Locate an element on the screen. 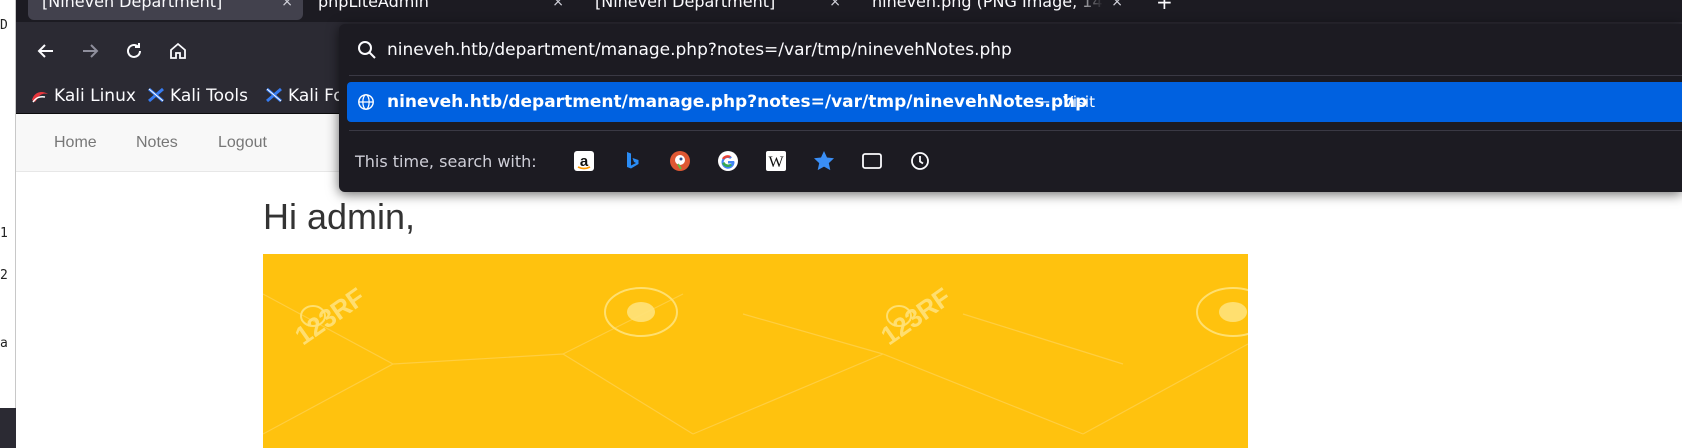  bing-icon is located at coordinates (632, 161).